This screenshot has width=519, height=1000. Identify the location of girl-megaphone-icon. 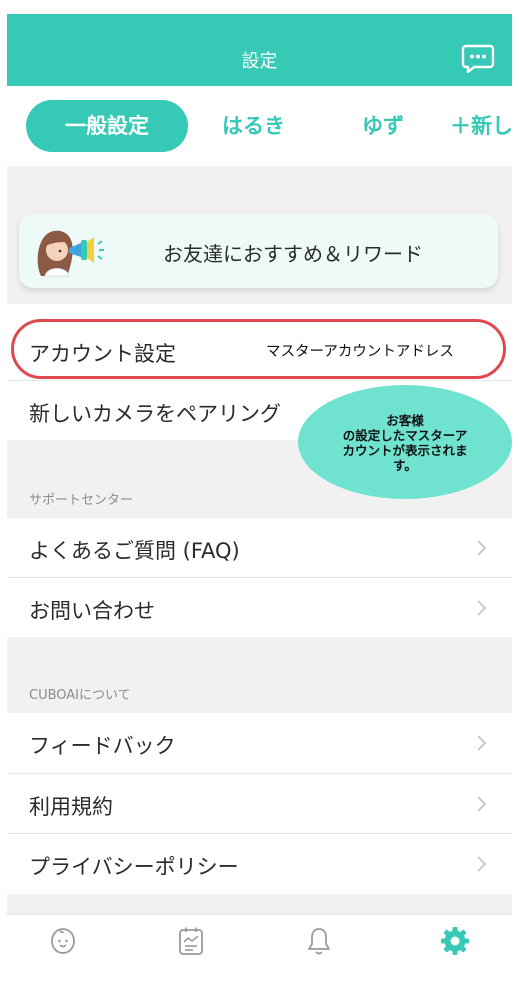
(70, 253).